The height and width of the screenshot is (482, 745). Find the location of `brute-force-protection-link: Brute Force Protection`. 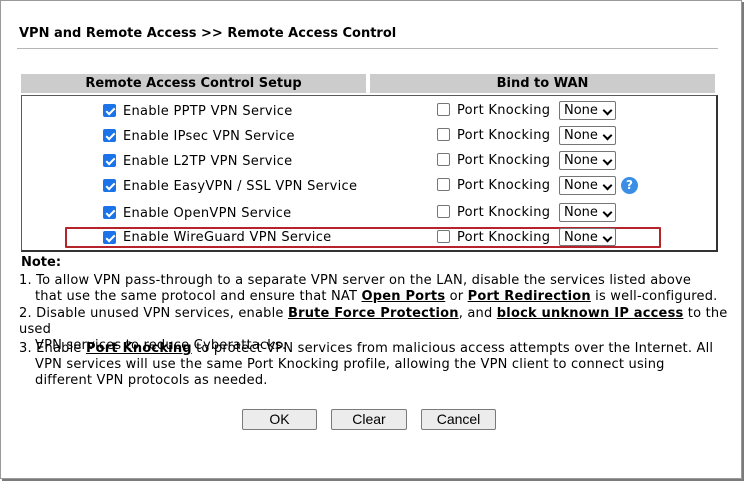

brute-force-protection-link: Brute Force Protection is located at coordinates (373, 313).